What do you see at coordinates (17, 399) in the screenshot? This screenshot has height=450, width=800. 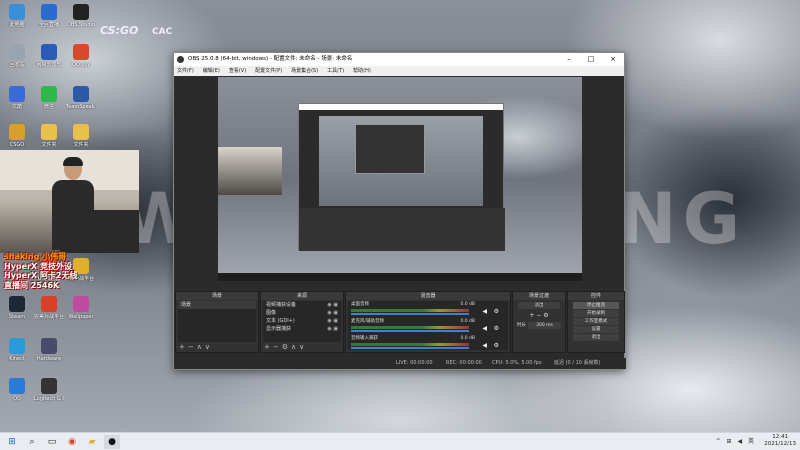 I see `desktop-icon-label: QQ` at bounding box center [17, 399].